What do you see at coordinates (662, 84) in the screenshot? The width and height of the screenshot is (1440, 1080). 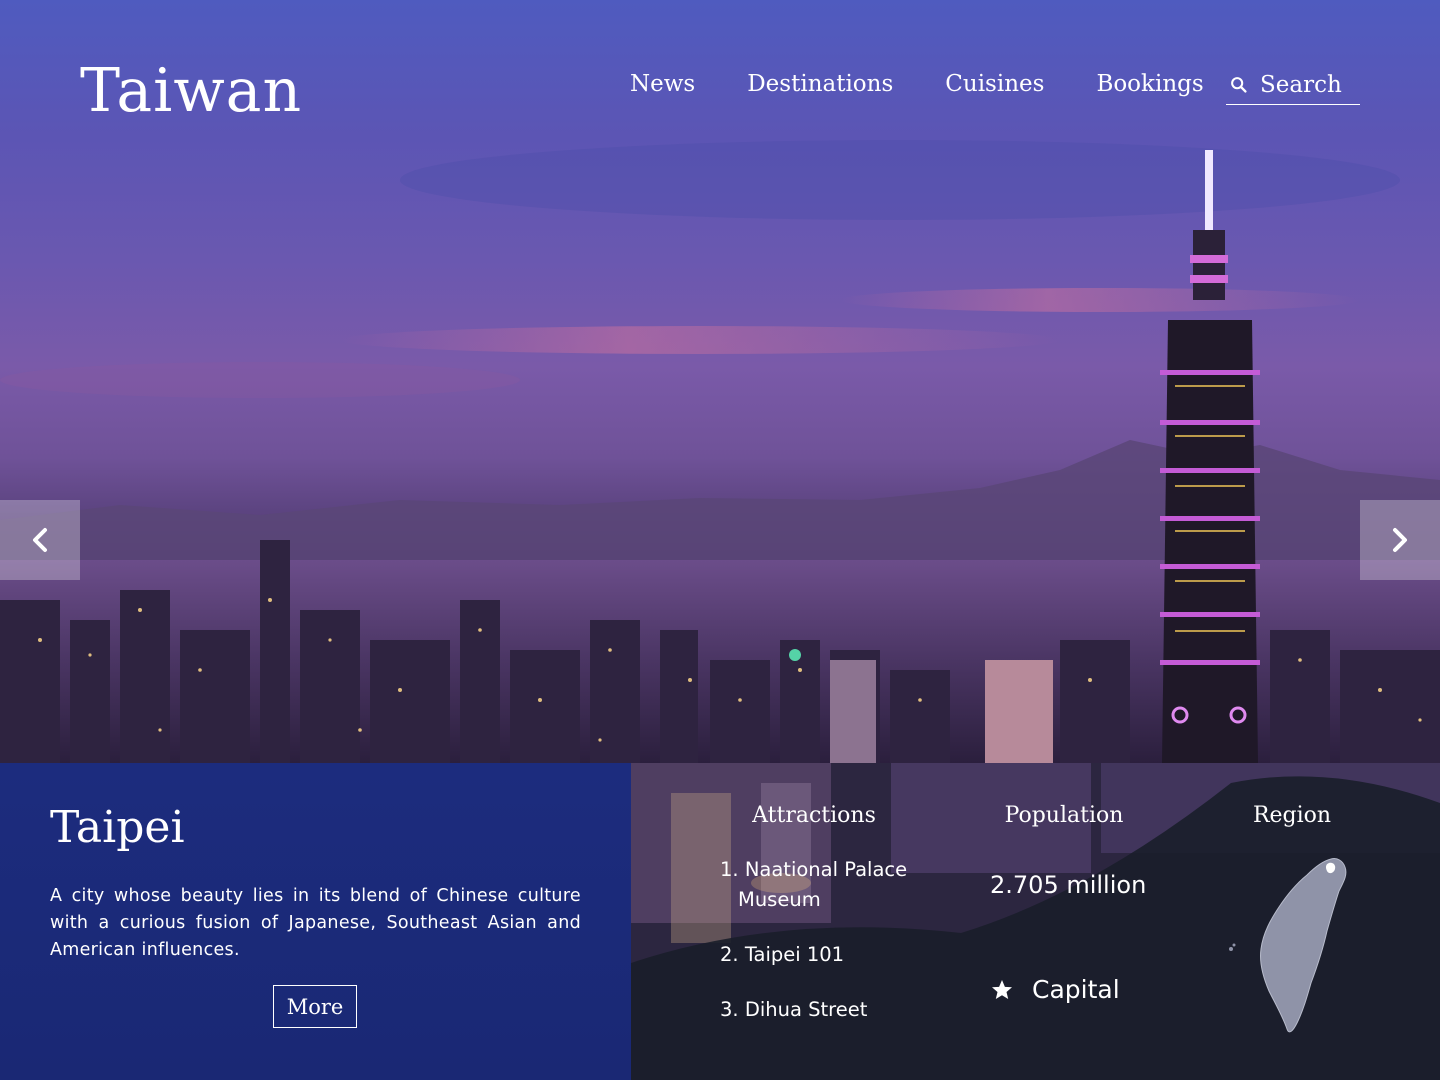 I see `nav-news: News` at bounding box center [662, 84].